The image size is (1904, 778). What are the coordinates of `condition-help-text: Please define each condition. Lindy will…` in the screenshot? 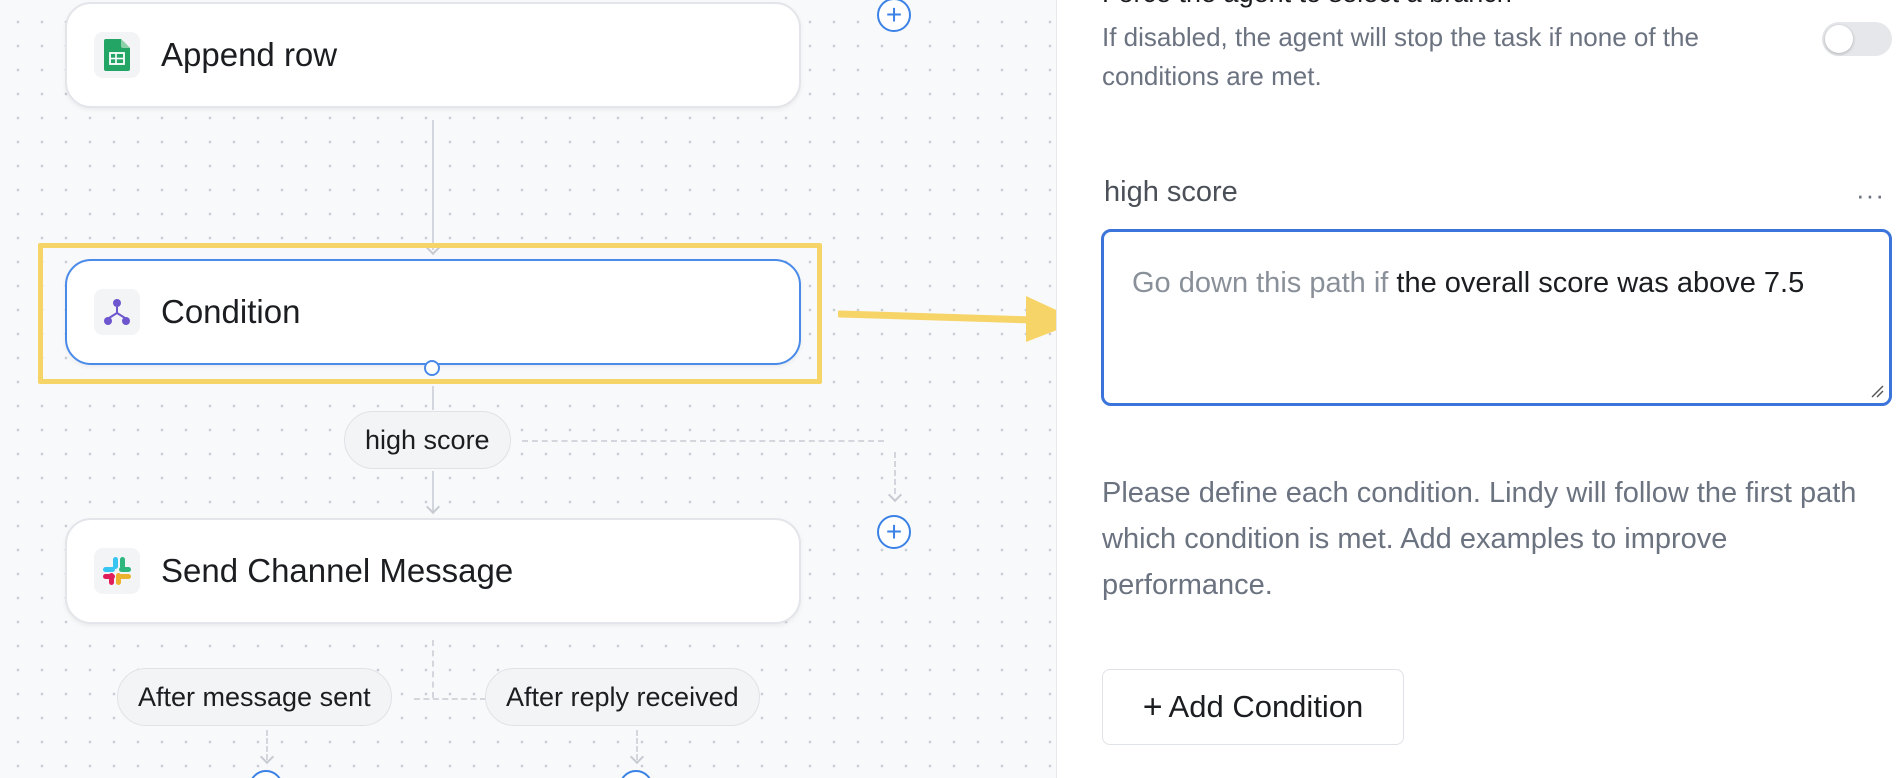 It's located at (1479, 539).